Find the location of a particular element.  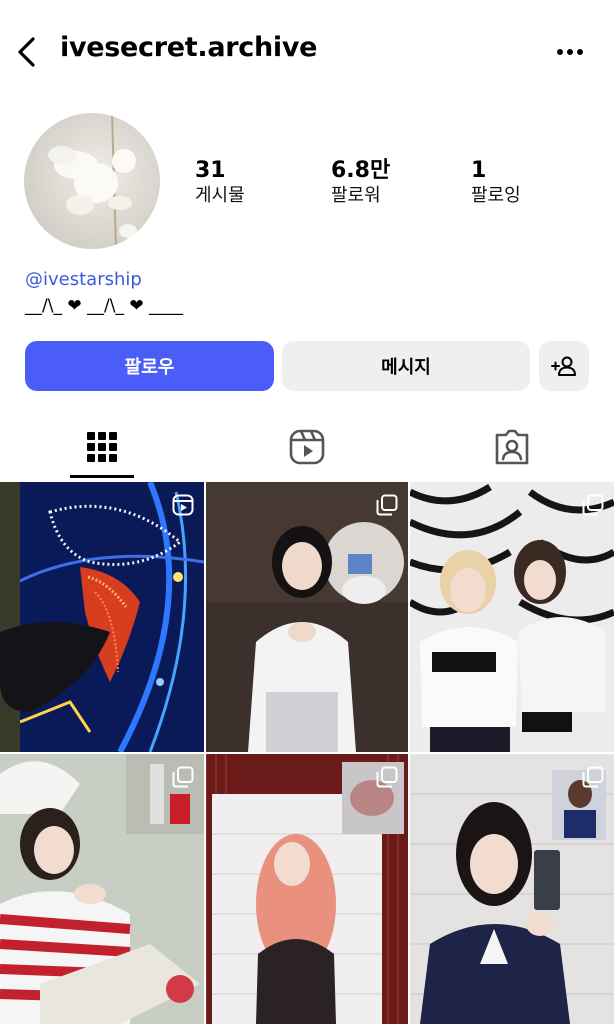

post-image-portrait-inset is located at coordinates (307, 617).